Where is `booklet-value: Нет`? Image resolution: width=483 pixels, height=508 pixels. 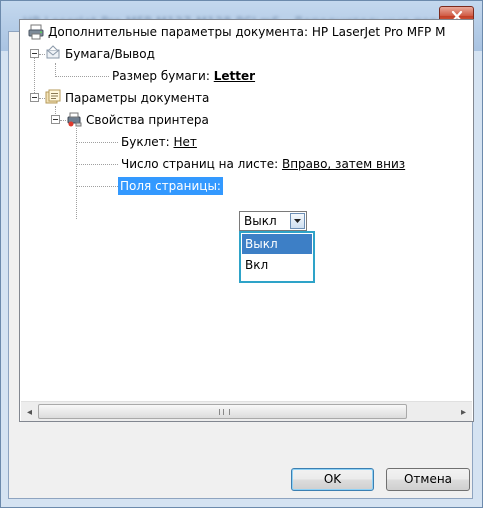
booklet-value: Нет is located at coordinates (185, 142).